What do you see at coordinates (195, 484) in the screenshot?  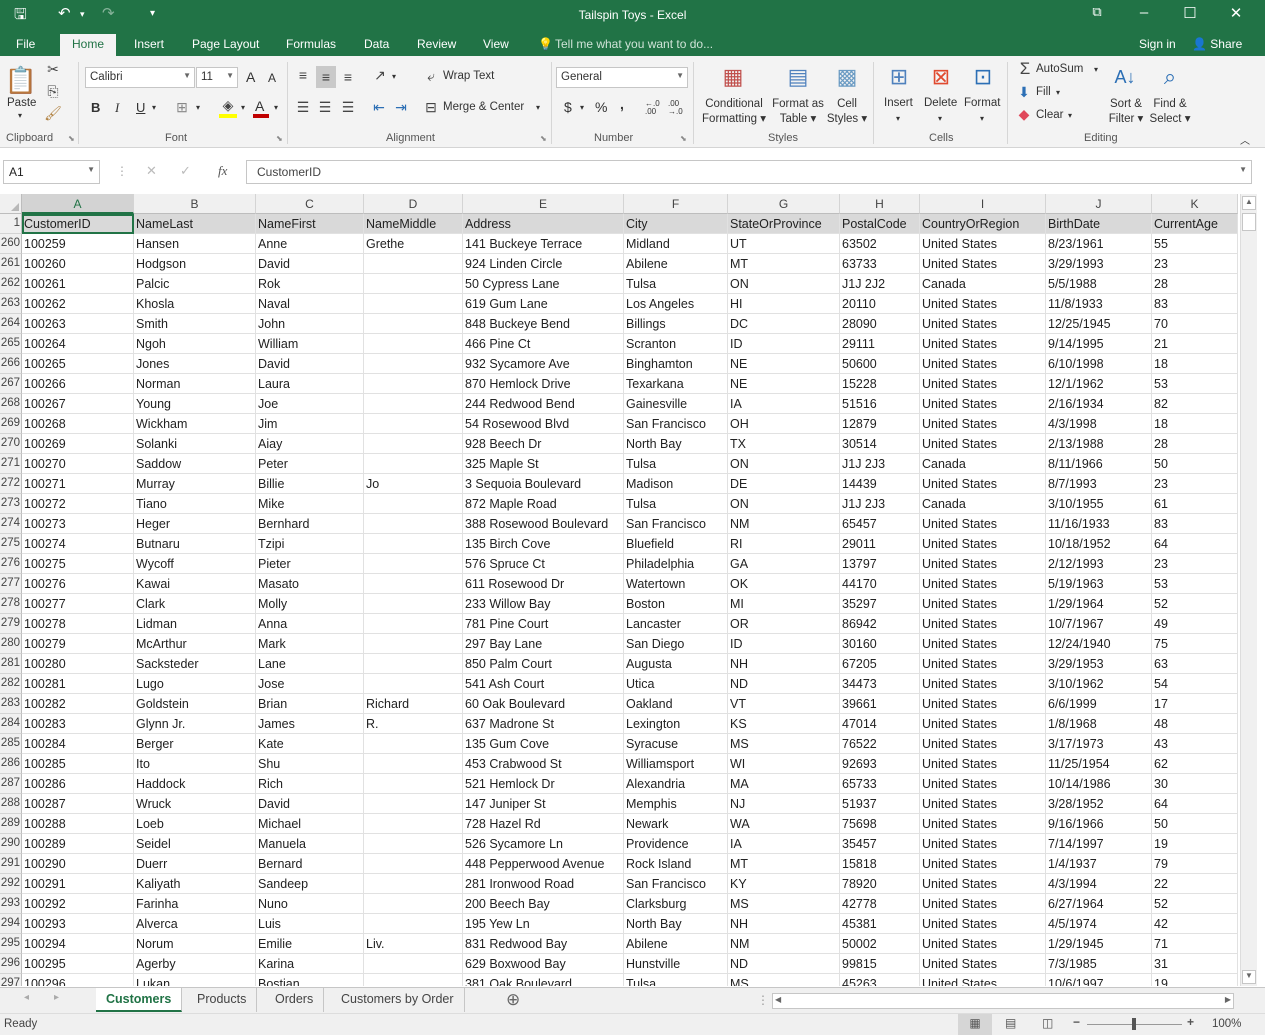 I see `cell: Murray` at bounding box center [195, 484].